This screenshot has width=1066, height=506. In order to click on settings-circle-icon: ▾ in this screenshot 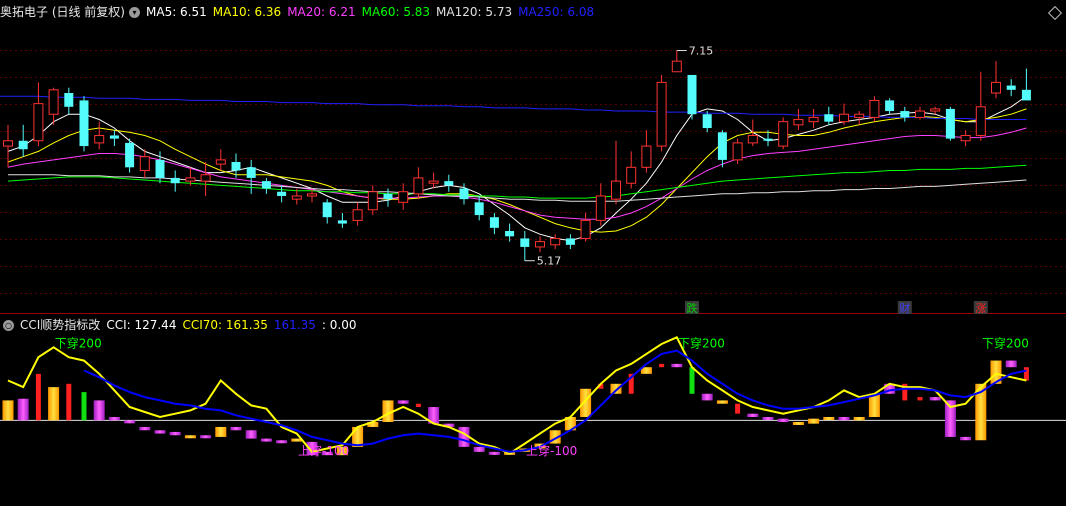, I will do `click(134, 12)`.